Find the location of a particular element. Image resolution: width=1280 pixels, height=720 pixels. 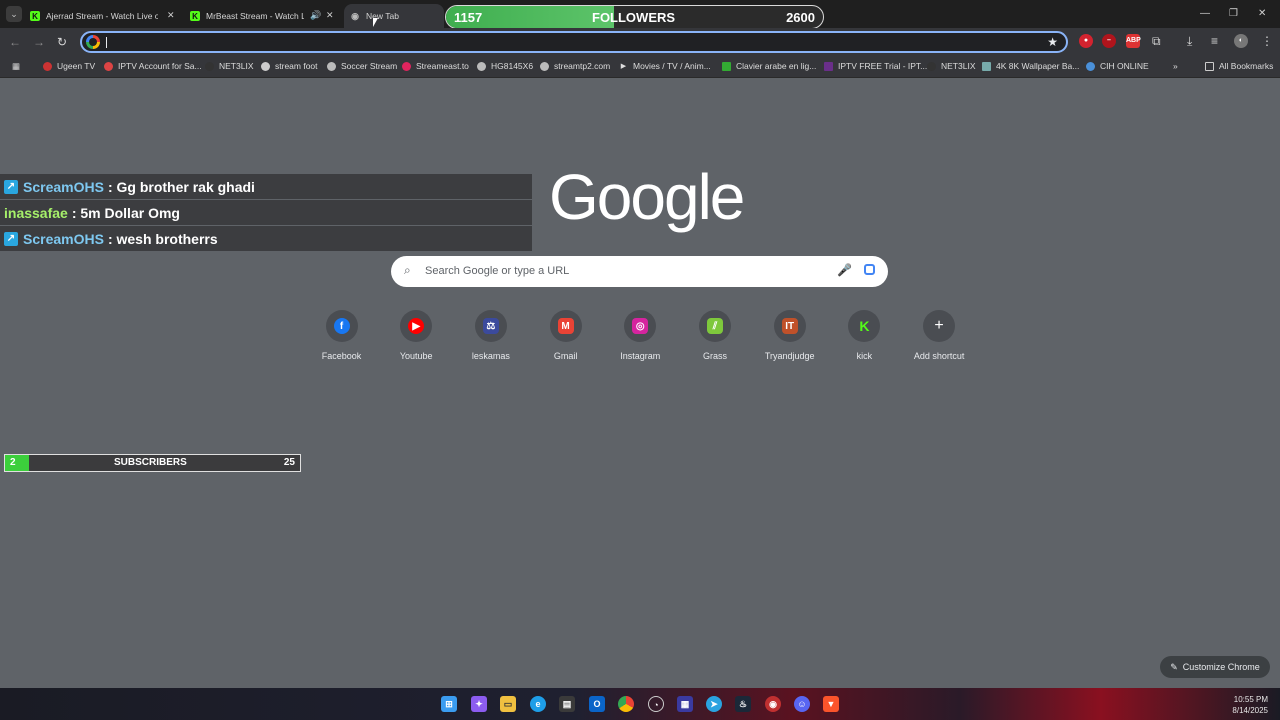

game-launcher-icon: ◉ is located at coordinates (773, 704).